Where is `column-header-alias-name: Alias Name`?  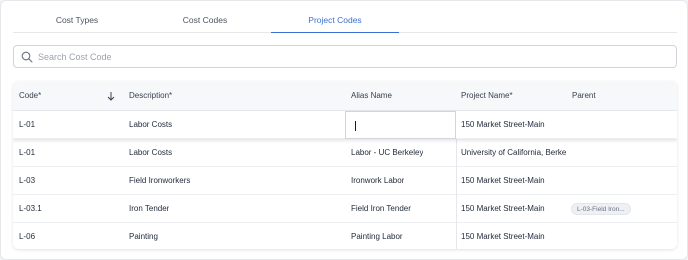
column-header-alias-name: Alias Name is located at coordinates (371, 96).